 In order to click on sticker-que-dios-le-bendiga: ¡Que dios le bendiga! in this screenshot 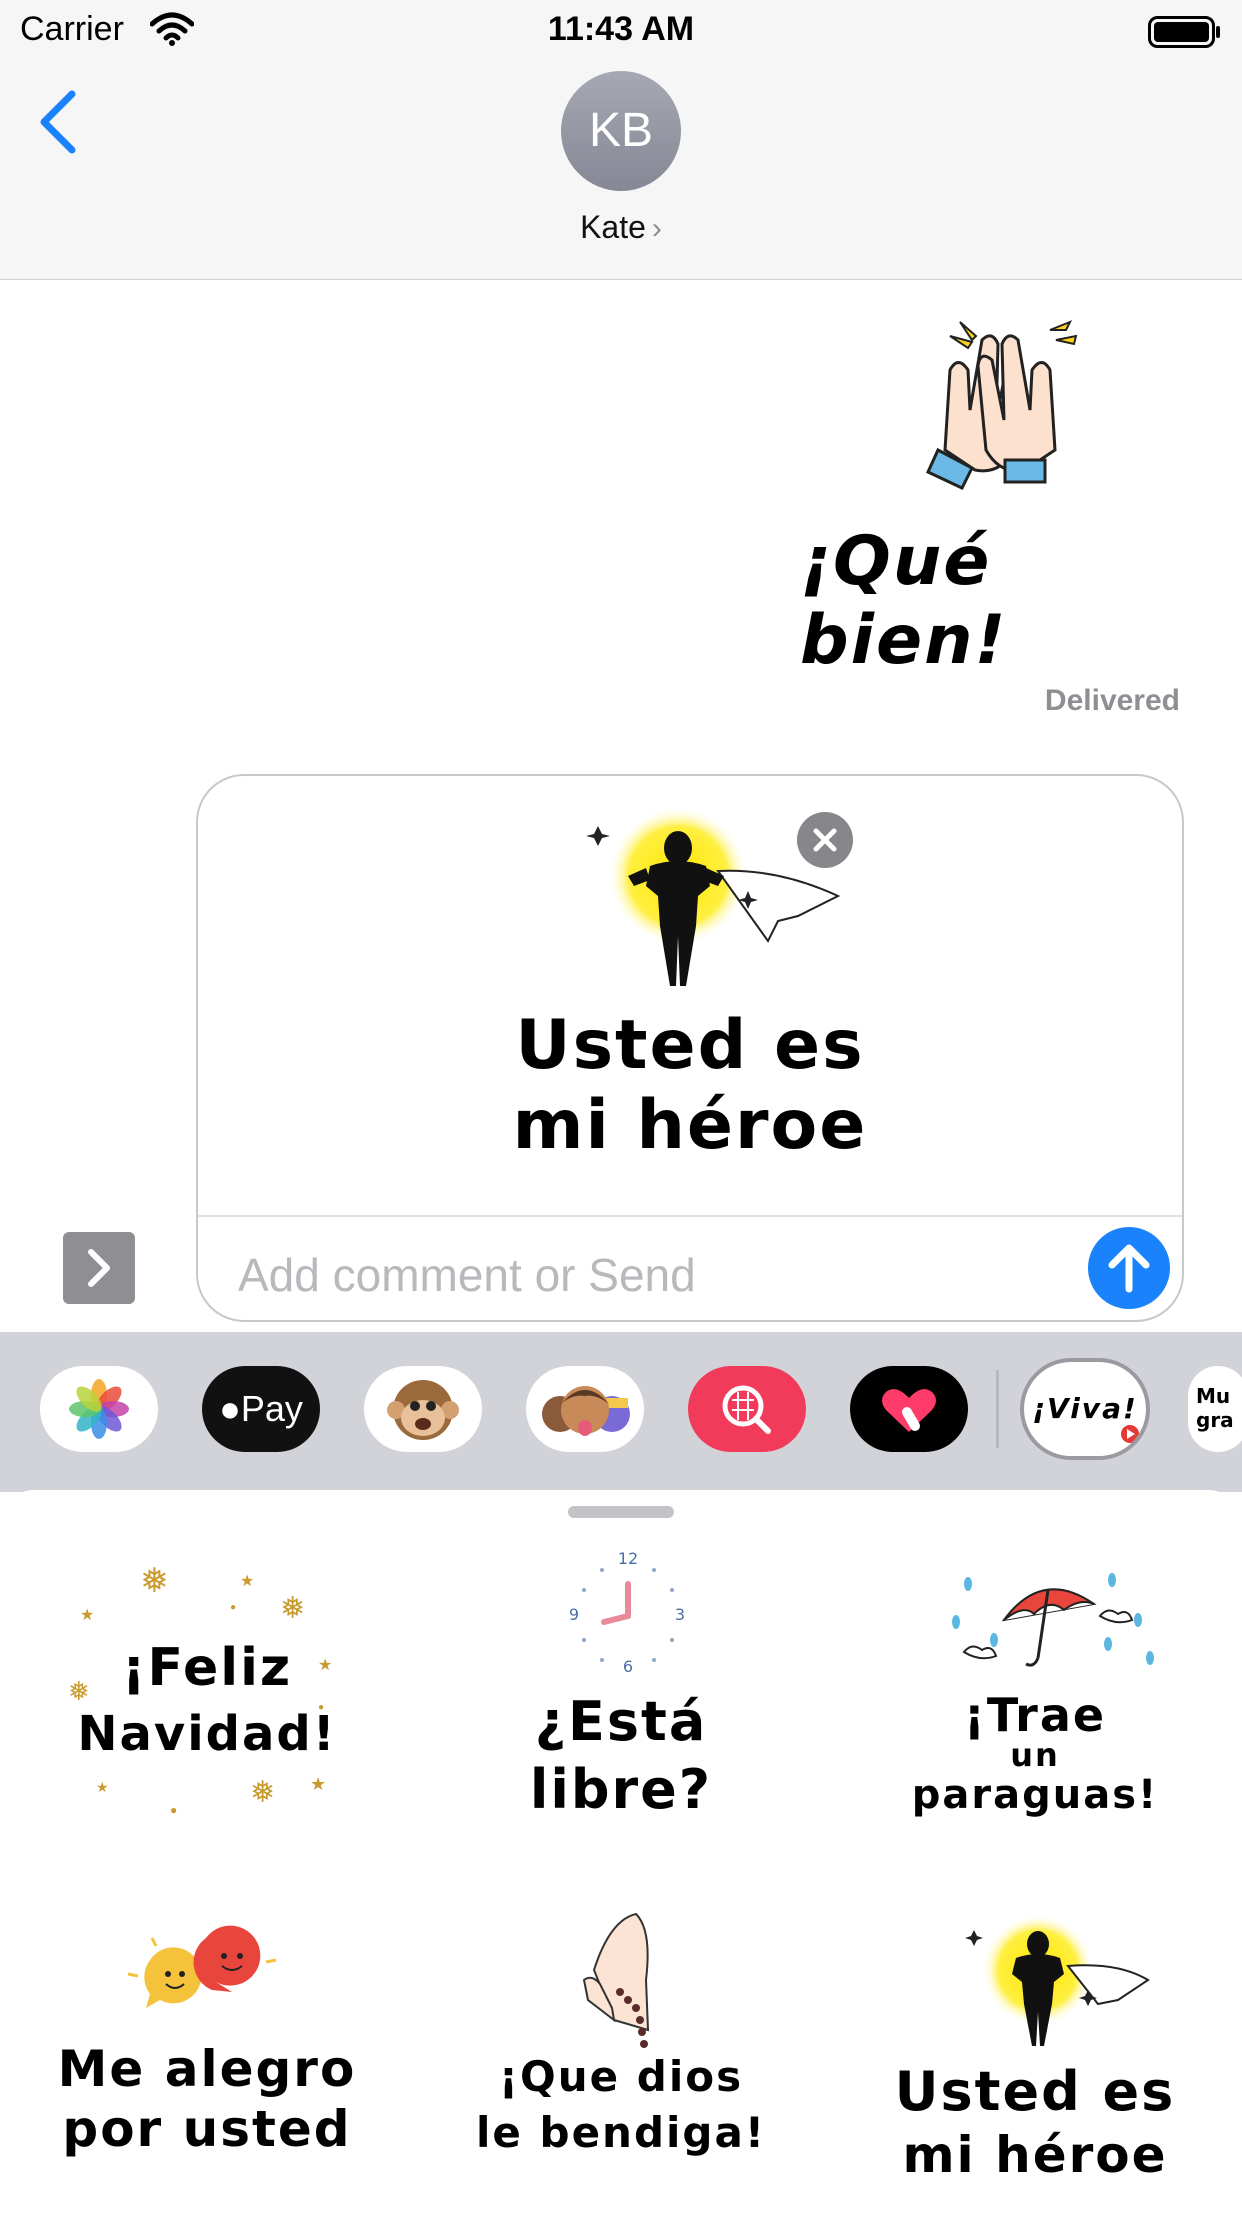, I will do `click(621, 2065)`.